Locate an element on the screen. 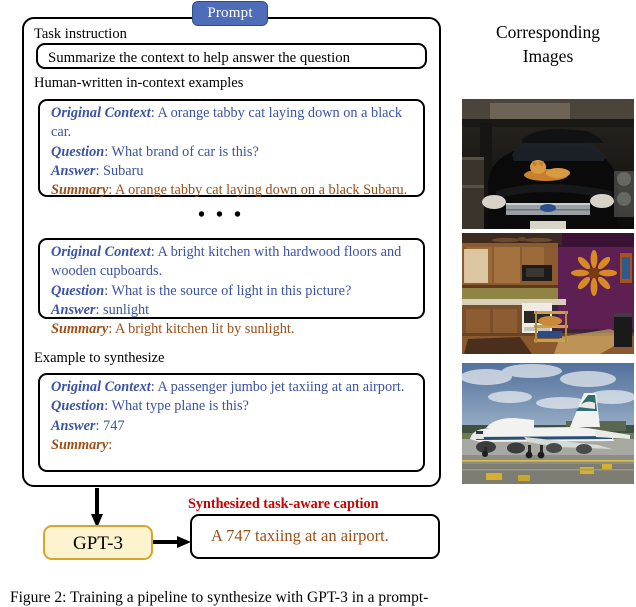 Image resolution: width=636 pixels, height=607 pixels. photo-cat-on-car is located at coordinates (548, 164).